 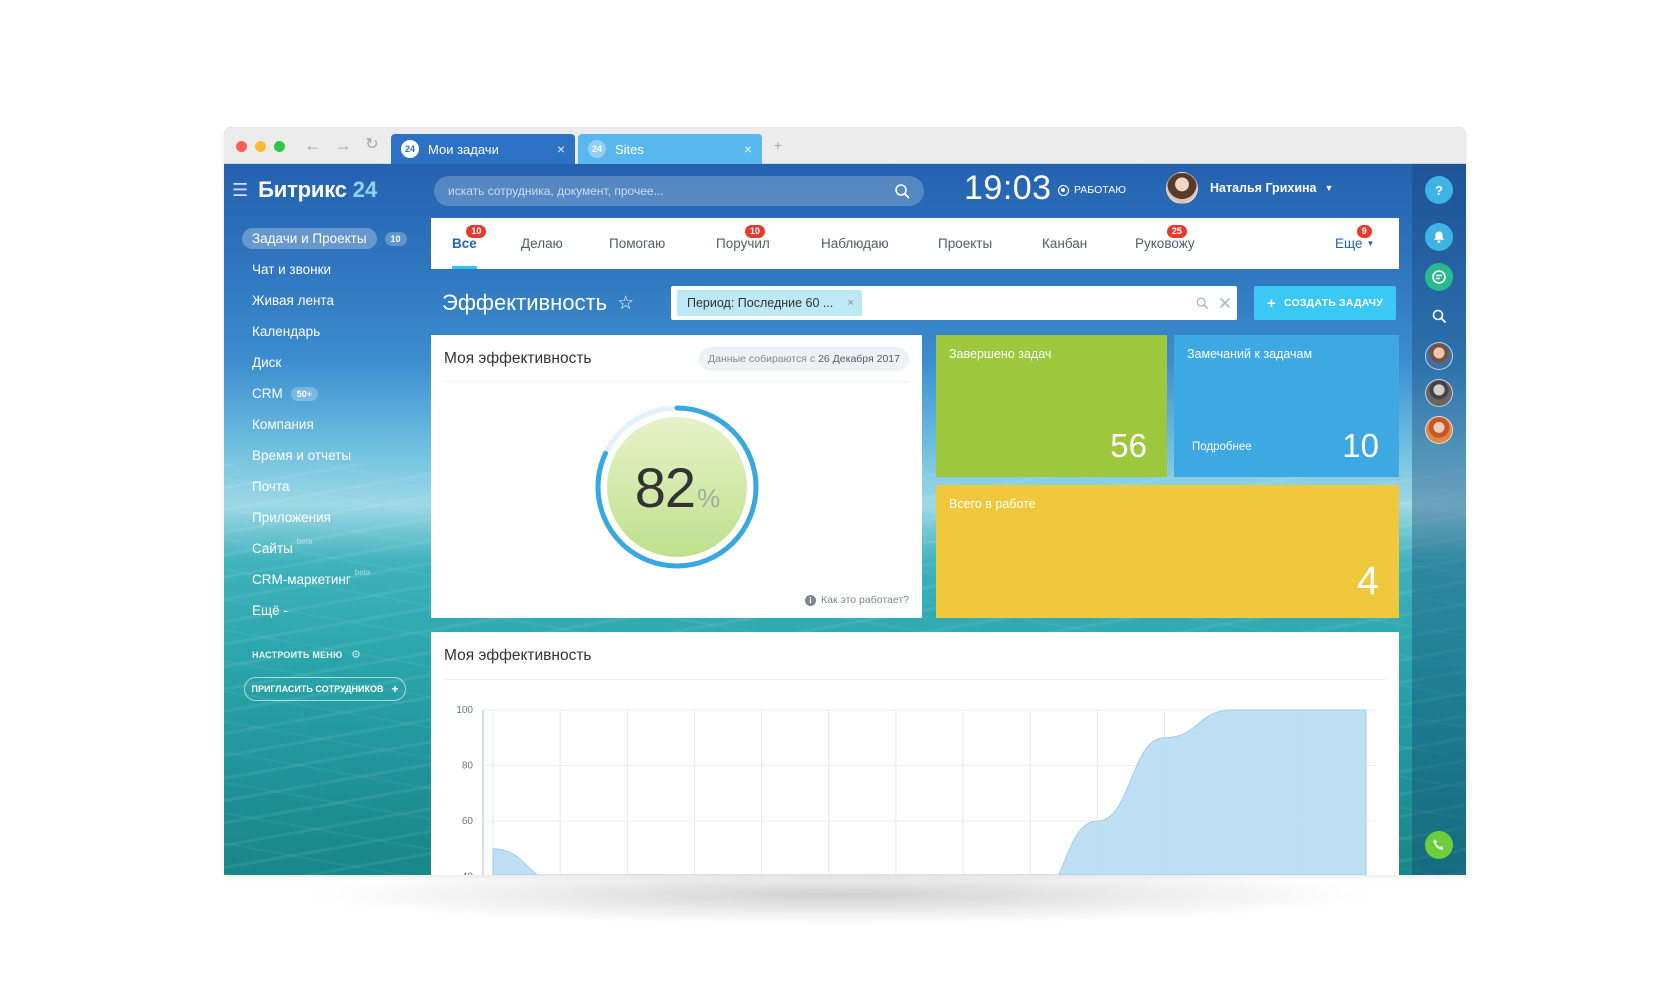 What do you see at coordinates (542, 243) in the screenshot?
I see `tab-doing: Делаю` at bounding box center [542, 243].